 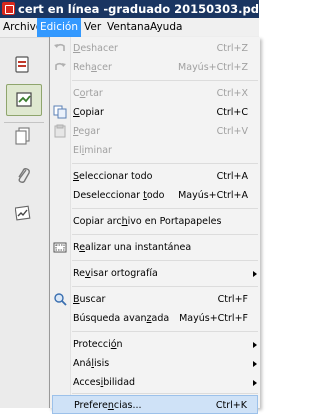 I want to click on menu-item-copiar: Copiar Ctrl+C, so click(x=155, y=112).